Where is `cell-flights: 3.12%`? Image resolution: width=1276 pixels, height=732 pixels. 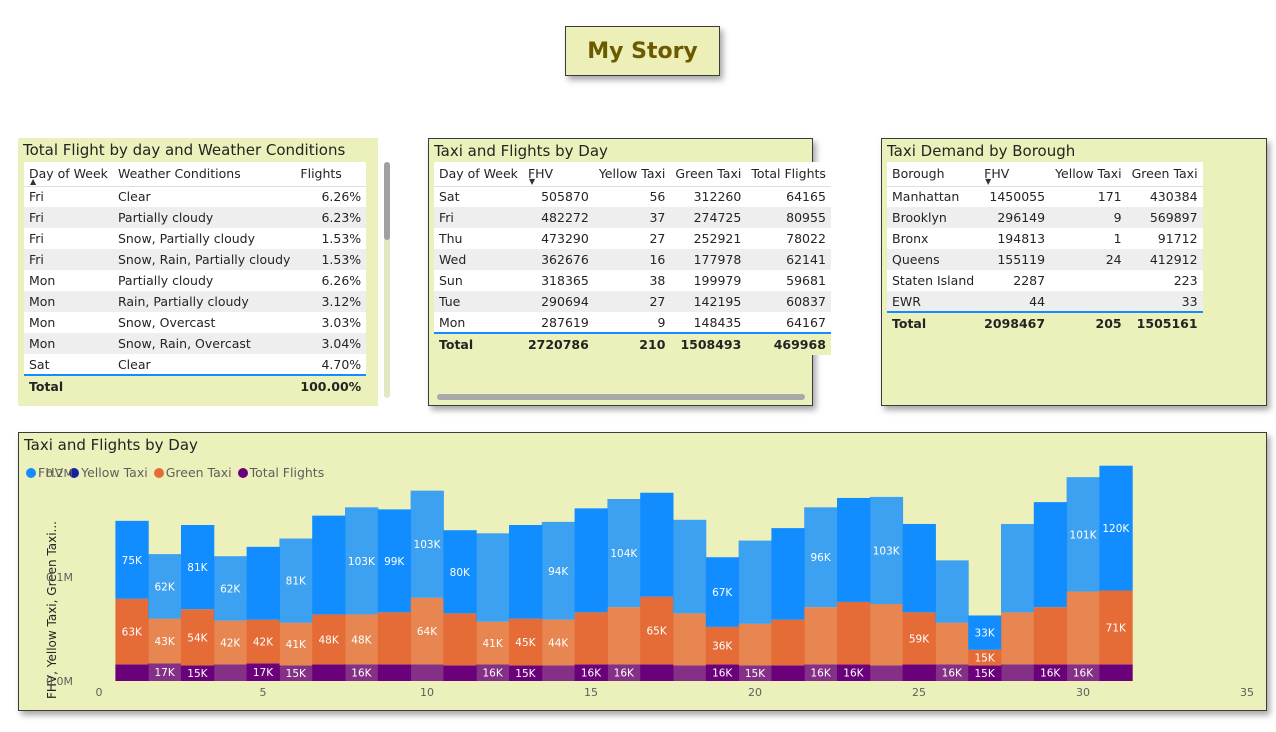 cell-flights: 3.12% is located at coordinates (331, 301).